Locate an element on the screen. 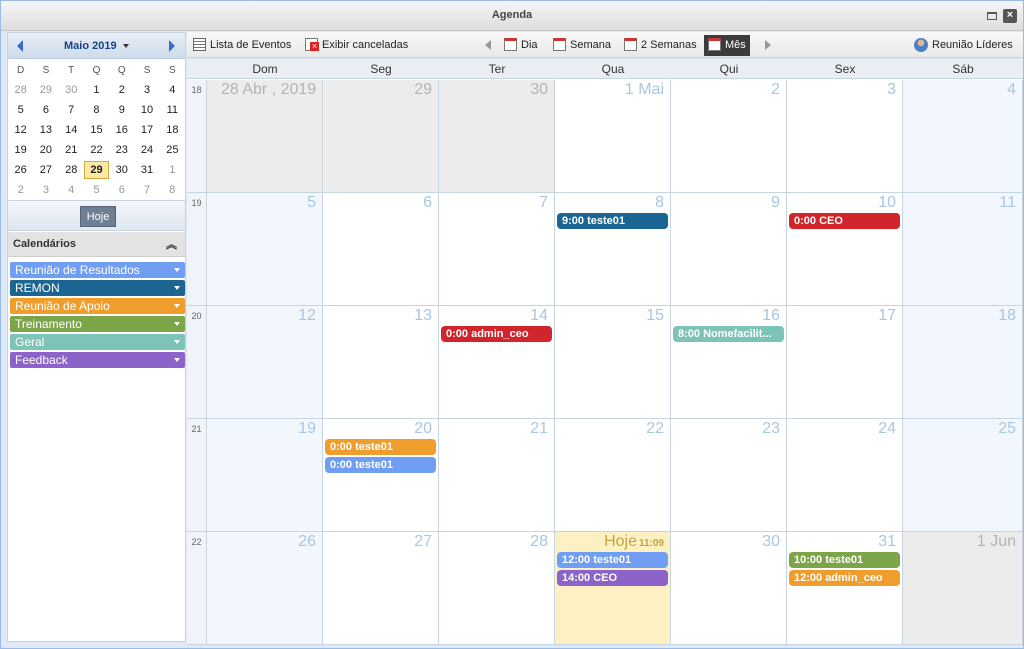 The width and height of the screenshot is (1024, 649). day-cell: 5 is located at coordinates (265, 249).